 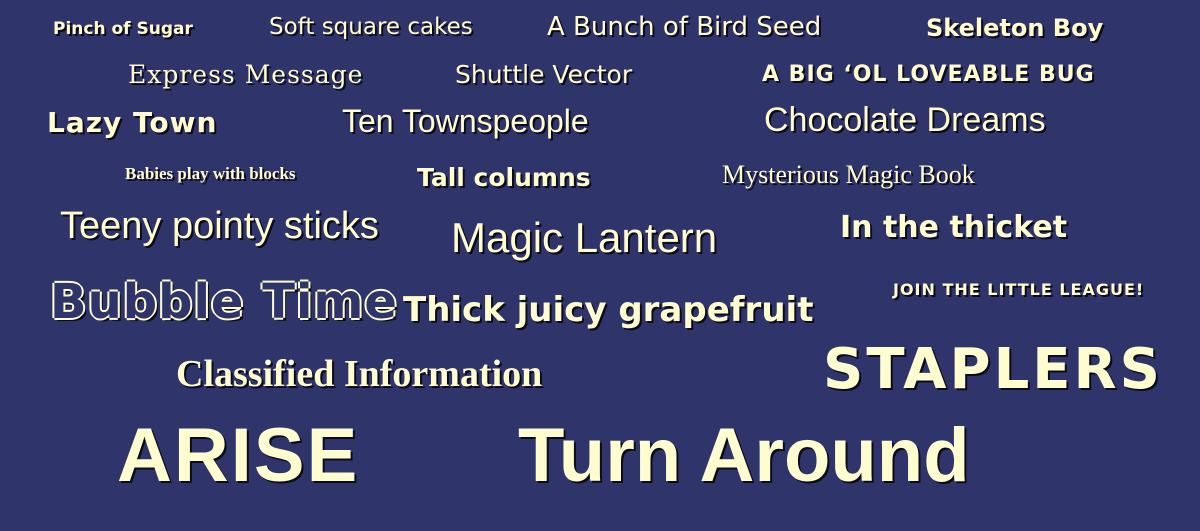 What do you see at coordinates (744, 455) in the screenshot?
I see `font-sample-turn-around: Turn Around` at bounding box center [744, 455].